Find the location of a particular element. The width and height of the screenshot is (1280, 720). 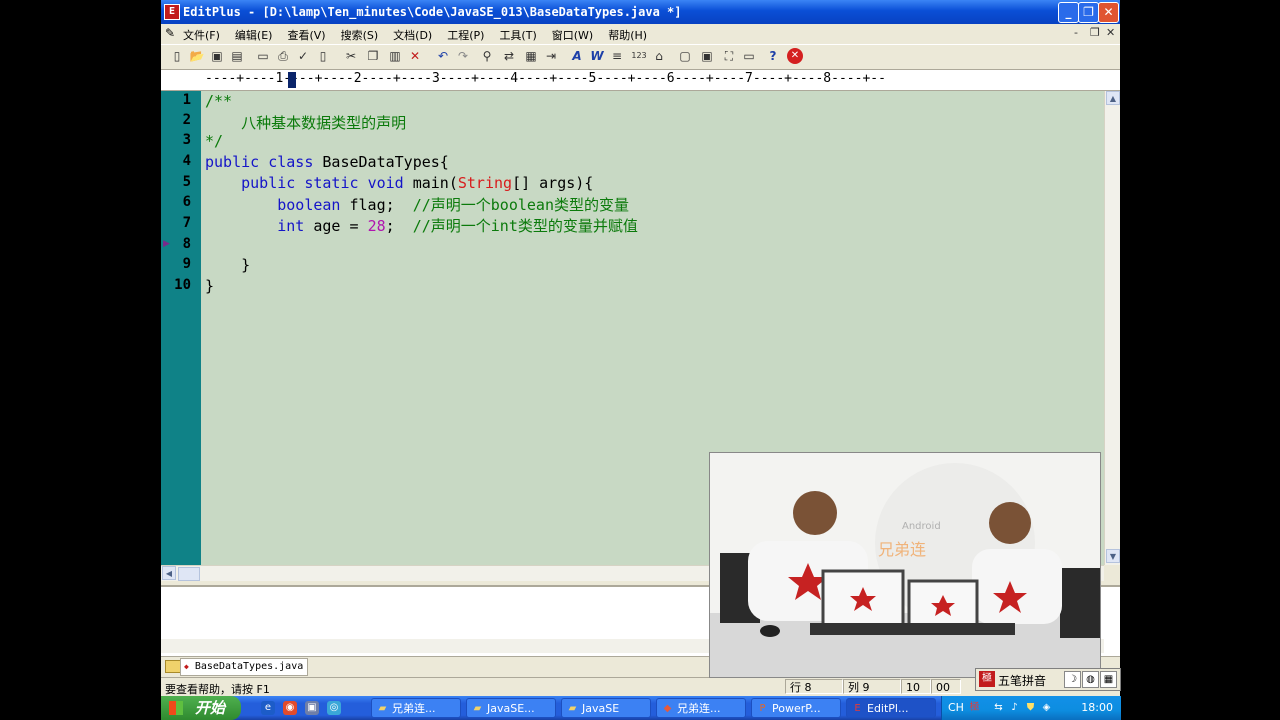

undo-icon: ↶ is located at coordinates (443, 56).